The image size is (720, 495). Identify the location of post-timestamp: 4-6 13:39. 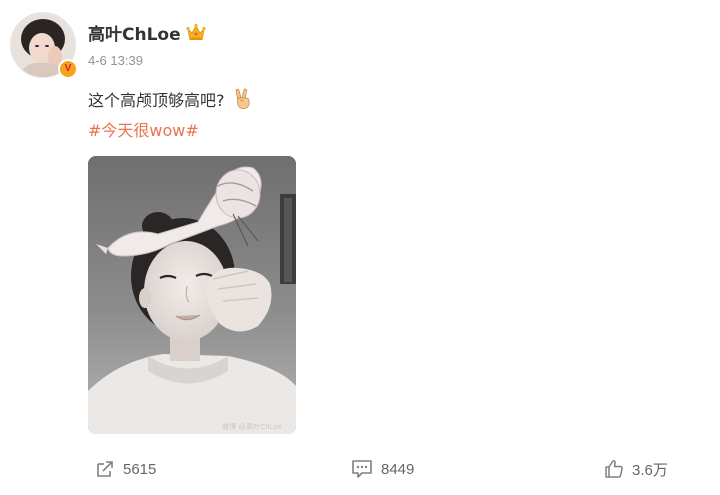
(115, 60).